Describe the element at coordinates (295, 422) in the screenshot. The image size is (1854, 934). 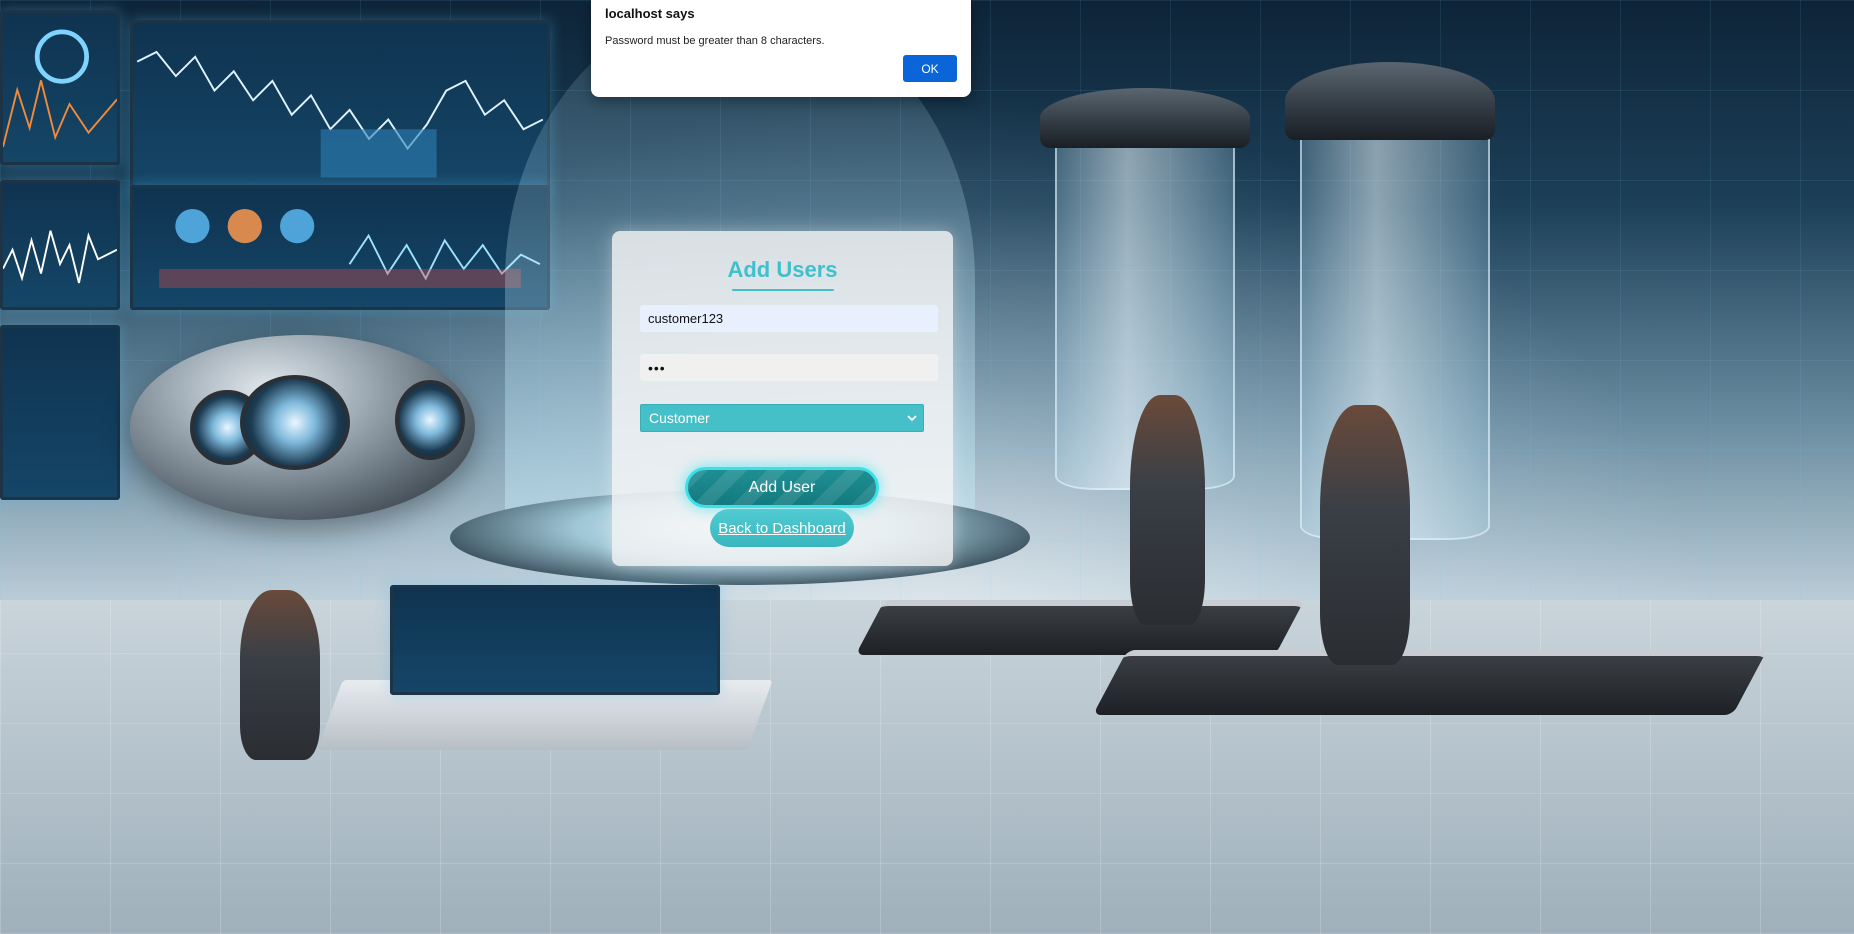
I see `pod-eye-center` at that location.